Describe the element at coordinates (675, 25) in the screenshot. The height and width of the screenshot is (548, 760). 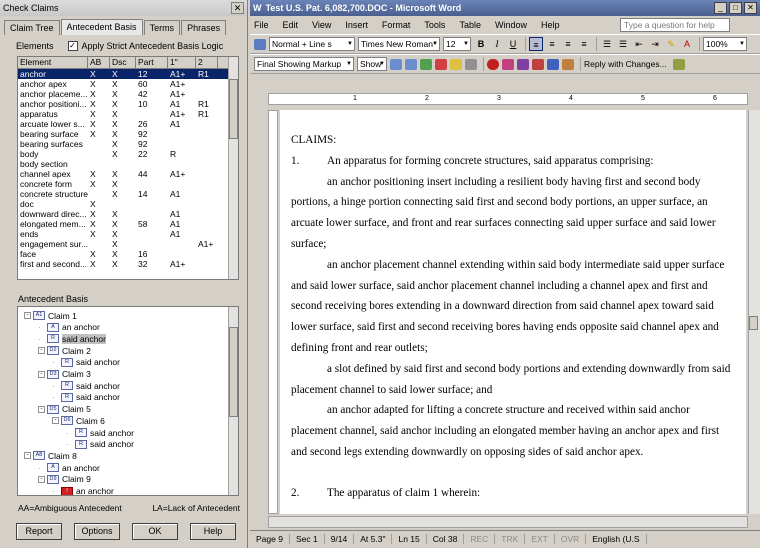
I see `help-search-input: Type a question for help` at that location.